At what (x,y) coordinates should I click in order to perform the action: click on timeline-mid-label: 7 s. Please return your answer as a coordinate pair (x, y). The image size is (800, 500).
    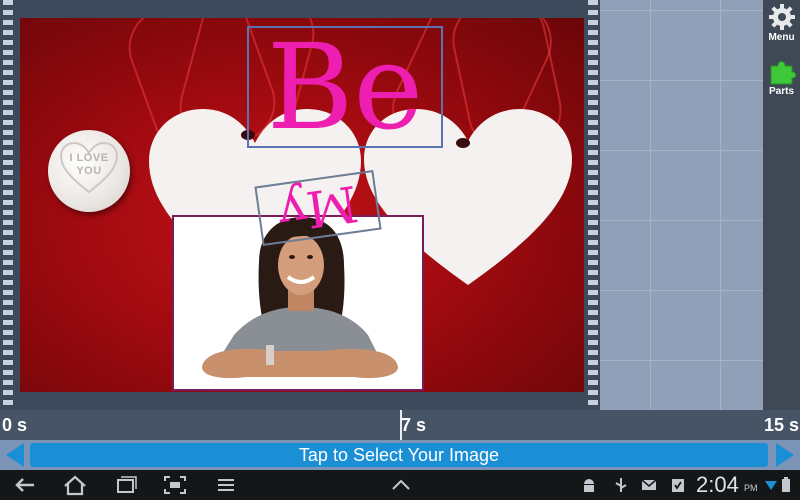
    Looking at the image, I should click on (414, 425).